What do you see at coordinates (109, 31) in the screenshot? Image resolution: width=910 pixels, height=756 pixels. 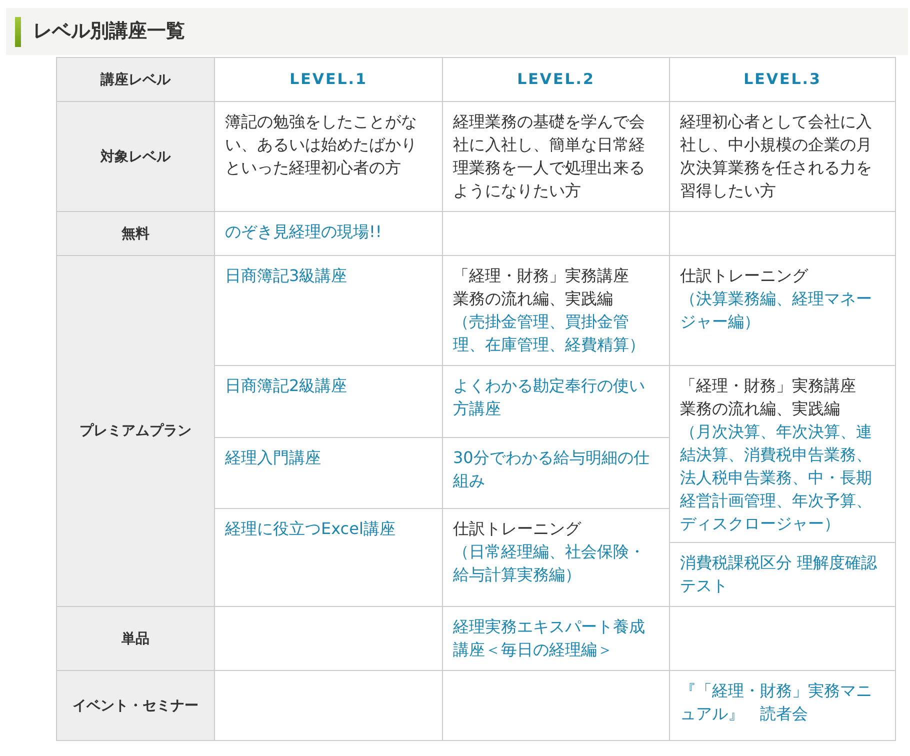 I see `section-title: レベル別講座一覧` at bounding box center [109, 31].